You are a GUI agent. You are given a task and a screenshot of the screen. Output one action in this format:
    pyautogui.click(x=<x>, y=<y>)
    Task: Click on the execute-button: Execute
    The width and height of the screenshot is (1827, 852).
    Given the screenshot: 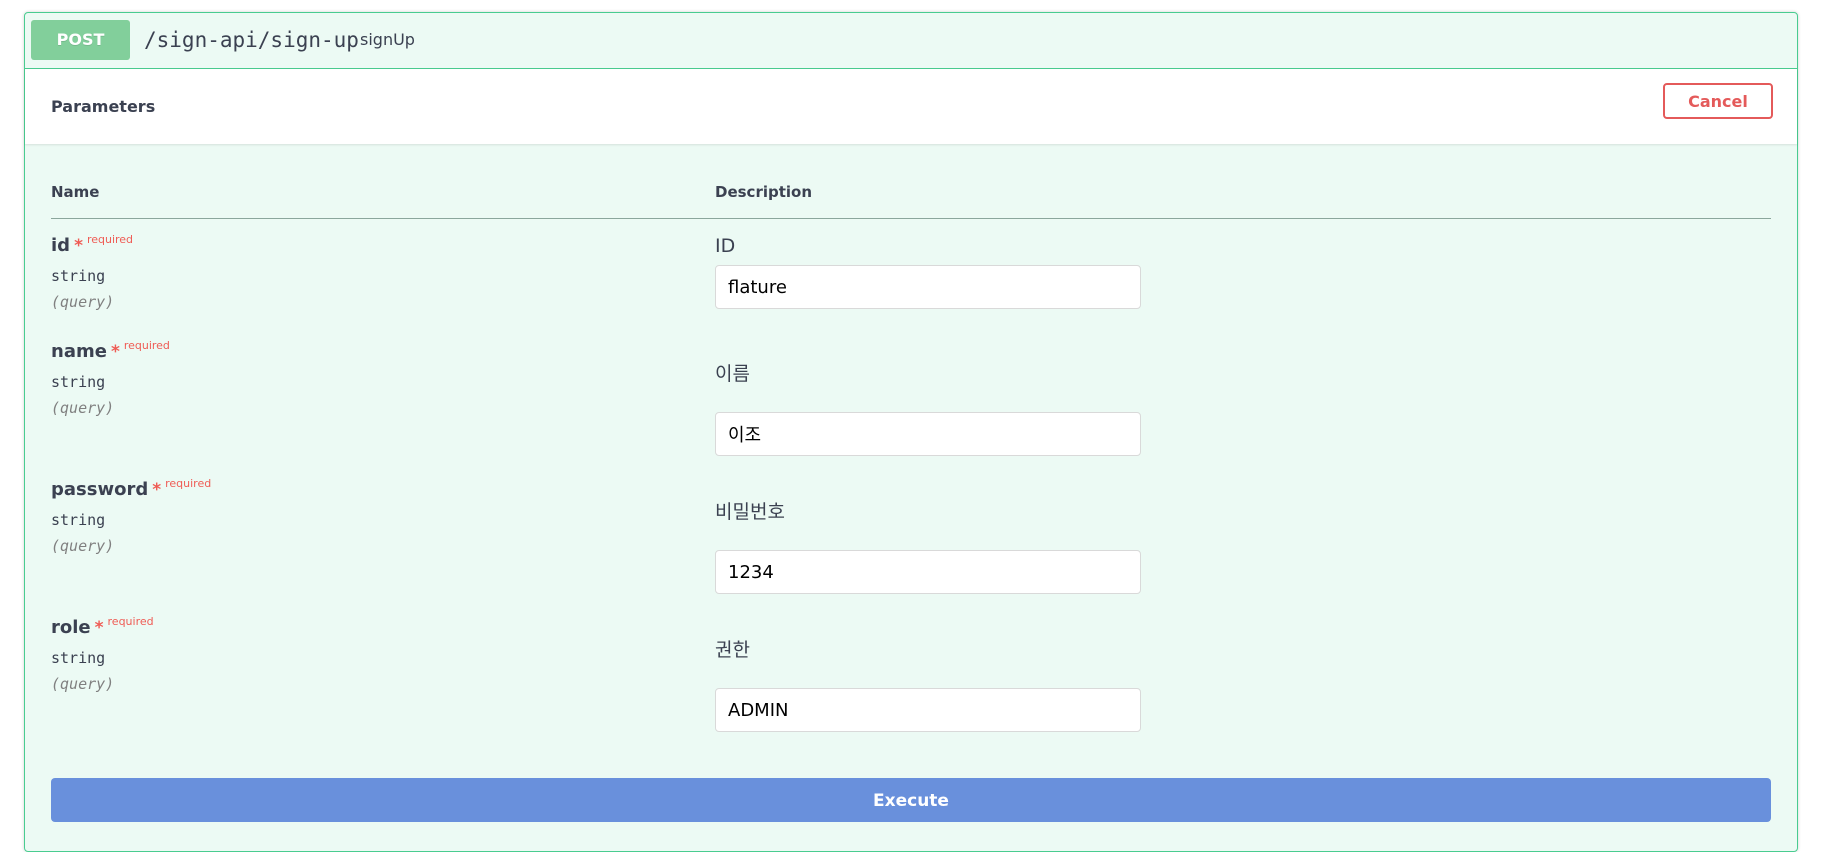 What is the action you would take?
    pyautogui.click(x=911, y=800)
    